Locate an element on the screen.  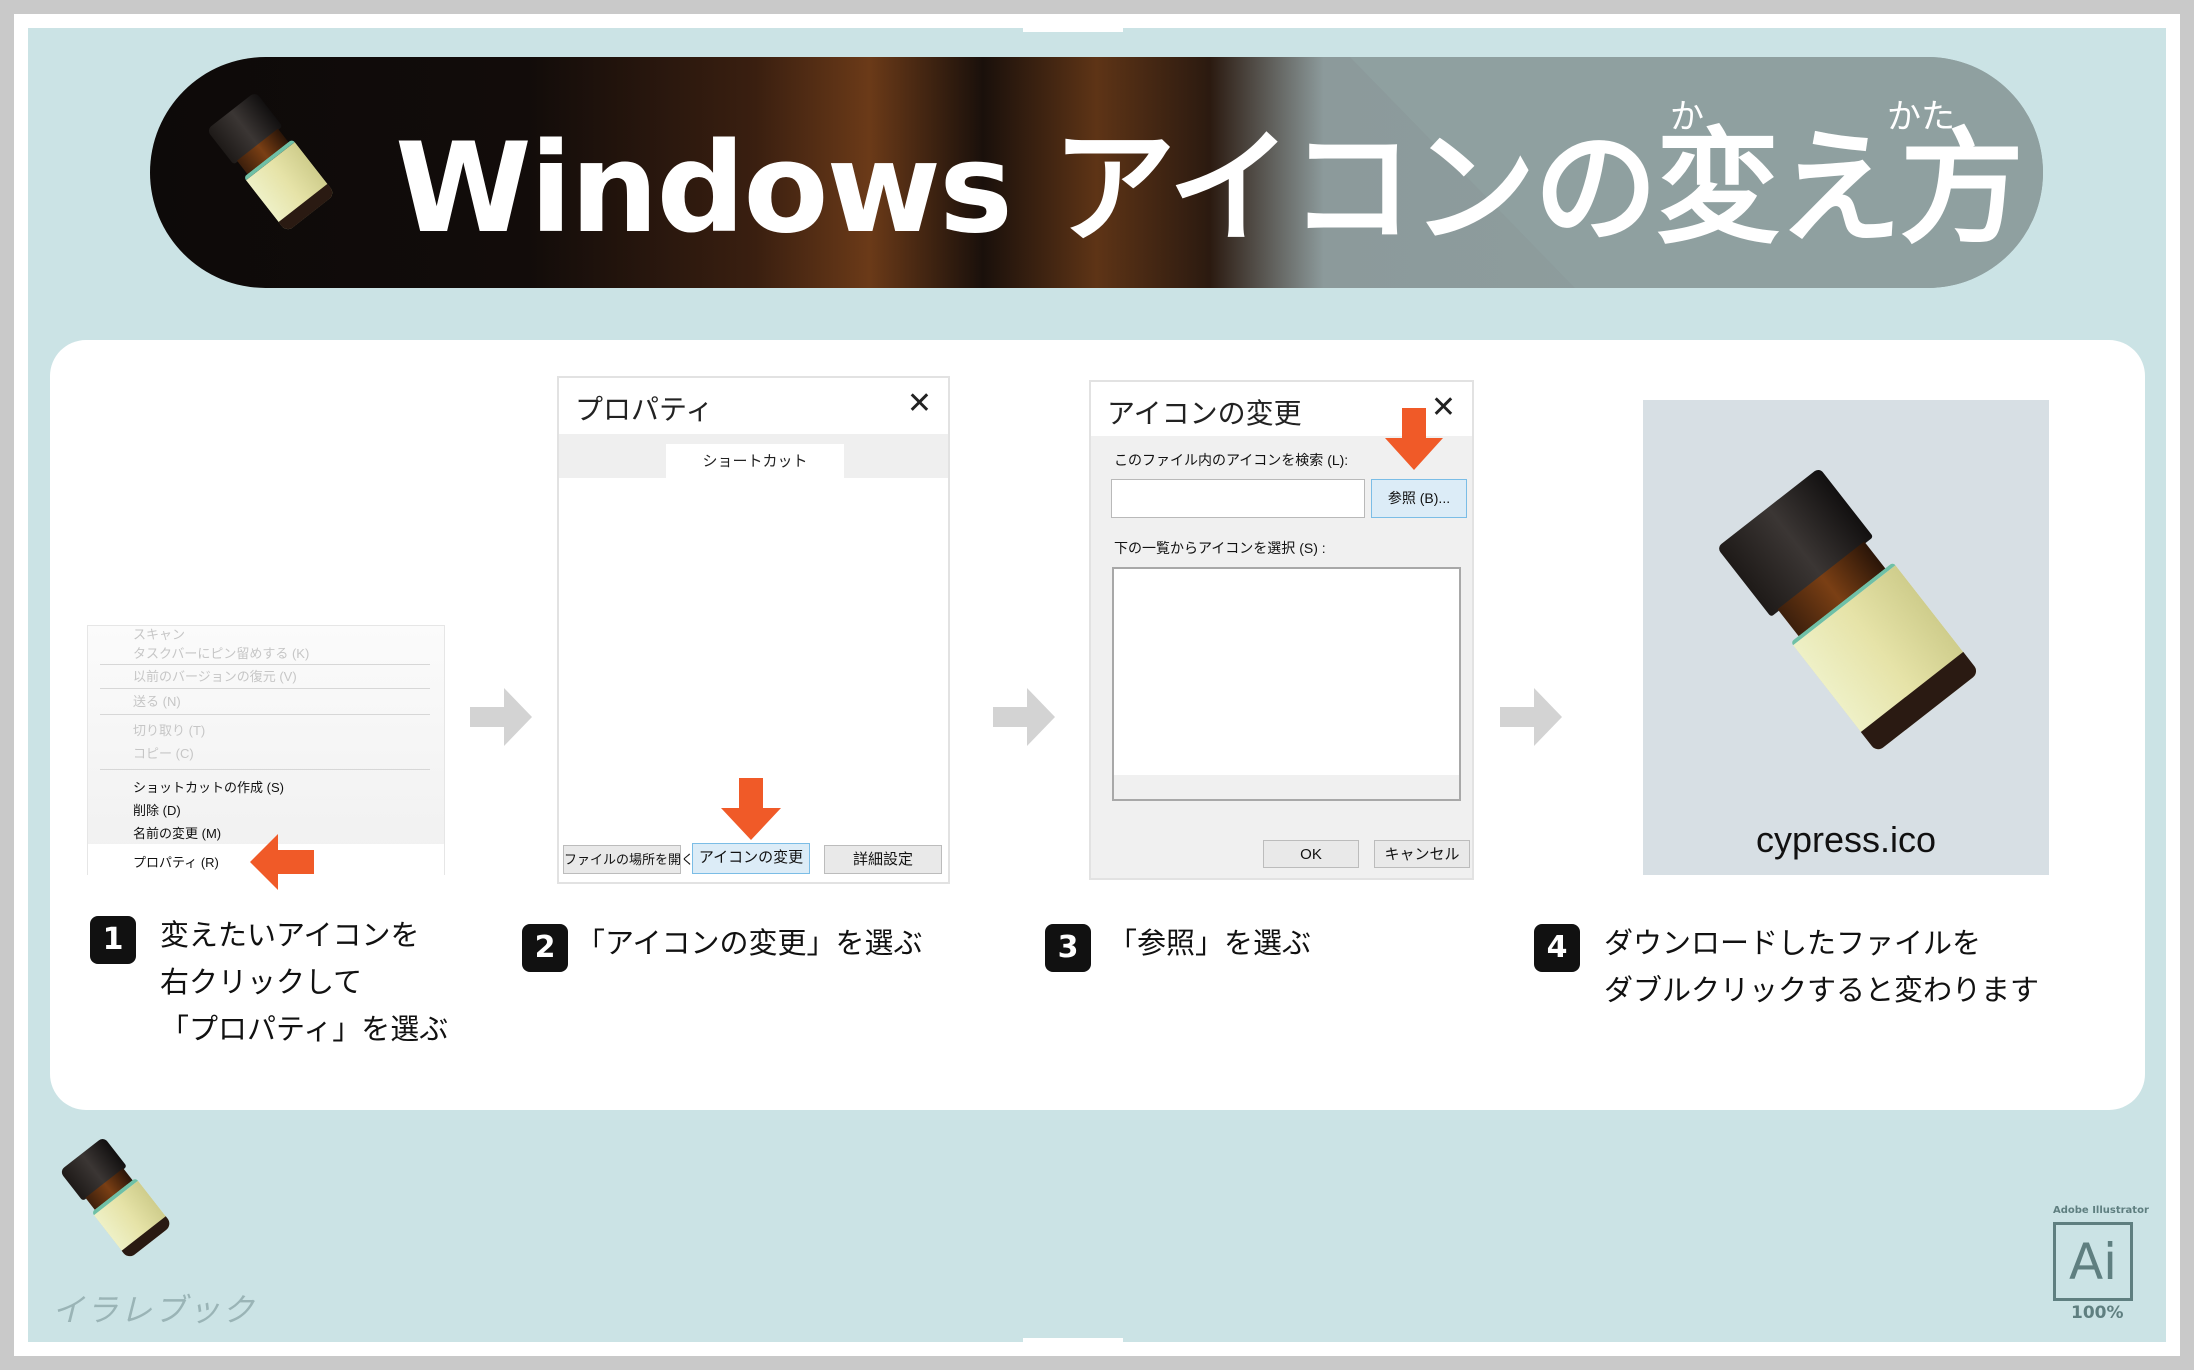
step-3-line: 「参照」を選ぶ is located at coordinates (1210, 943).